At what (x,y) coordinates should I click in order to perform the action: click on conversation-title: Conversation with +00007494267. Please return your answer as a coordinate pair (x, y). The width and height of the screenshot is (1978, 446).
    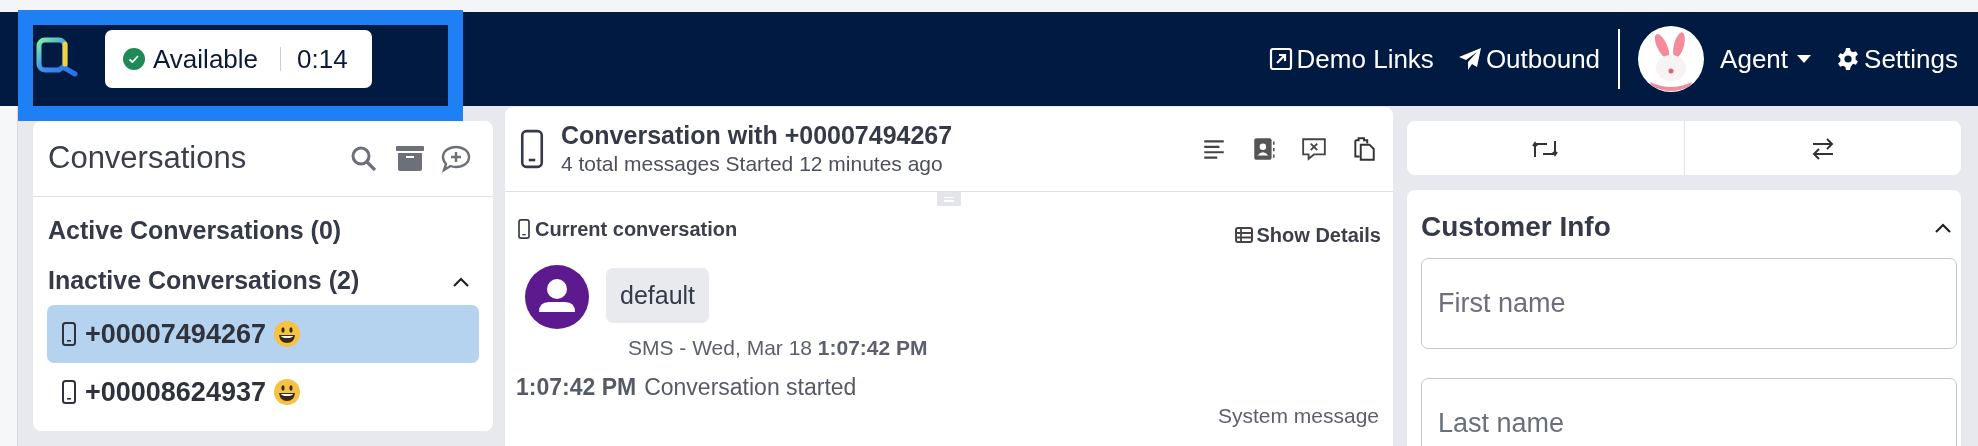
    Looking at the image, I should click on (757, 135).